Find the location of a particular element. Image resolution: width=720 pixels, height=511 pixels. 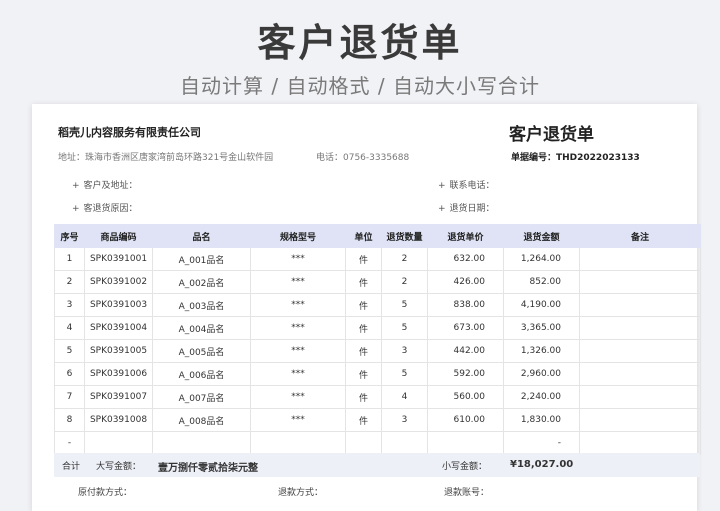

cell-price: 592.00 is located at coordinates (465, 374).